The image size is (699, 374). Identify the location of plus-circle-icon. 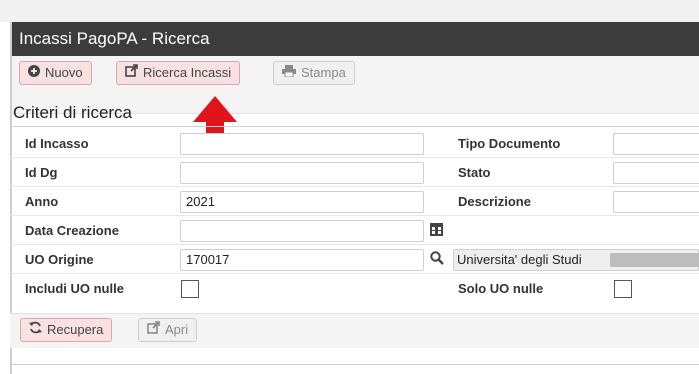
(34, 73).